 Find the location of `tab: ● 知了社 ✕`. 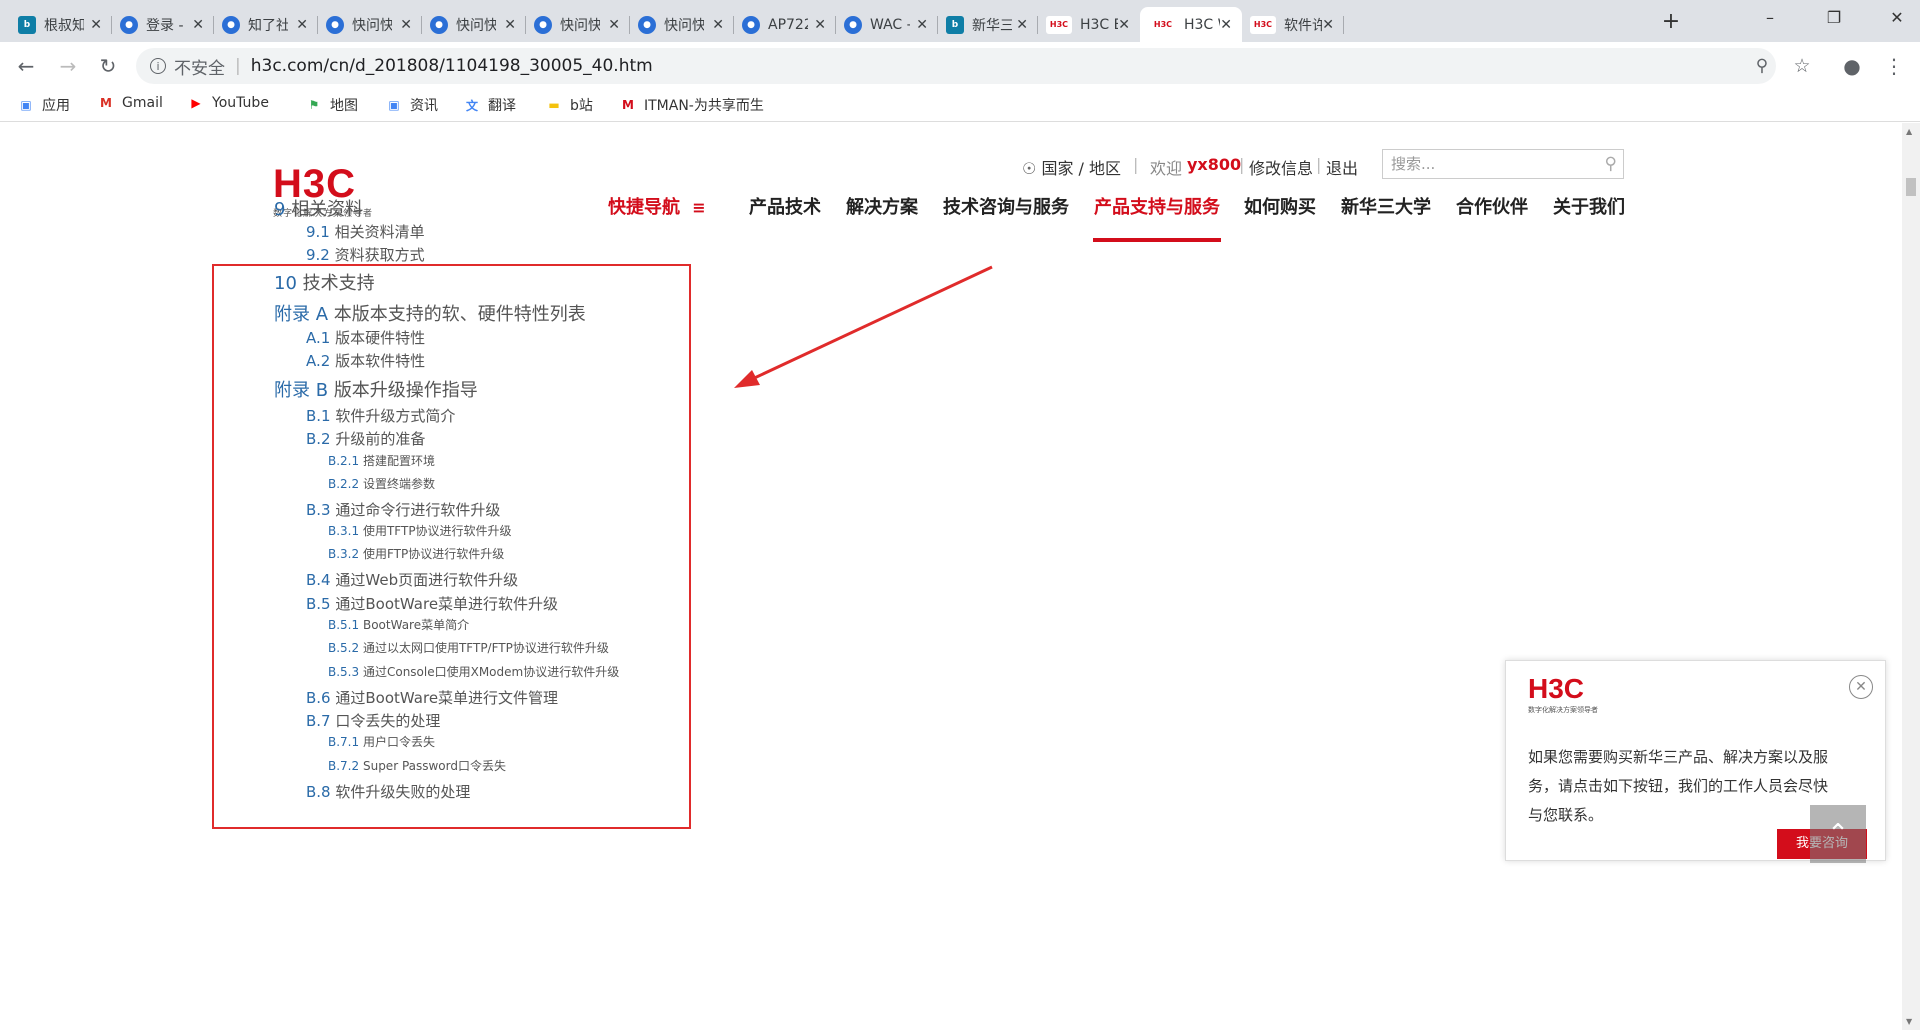

tab: ● 知了社 ✕ is located at coordinates (265, 24).